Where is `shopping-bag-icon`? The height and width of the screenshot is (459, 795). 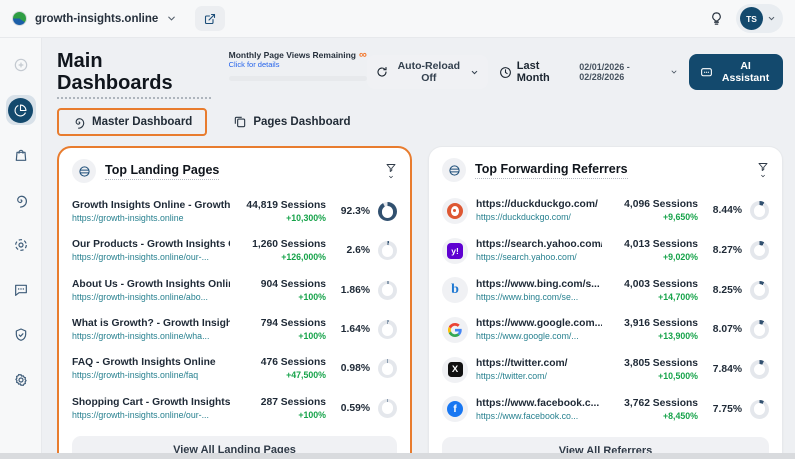 shopping-bag-icon is located at coordinates (21, 155).